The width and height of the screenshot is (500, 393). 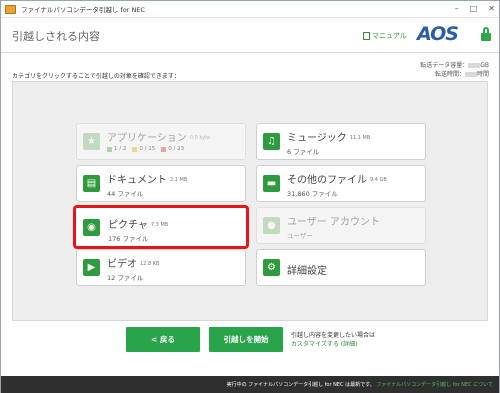 What do you see at coordinates (486, 34) in the screenshot?
I see `lock-icon` at bounding box center [486, 34].